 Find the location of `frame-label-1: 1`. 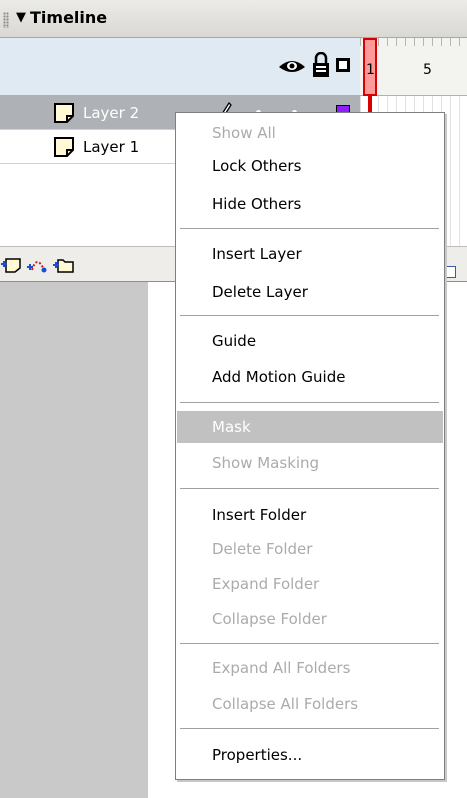

frame-label-1: 1 is located at coordinates (370, 70).